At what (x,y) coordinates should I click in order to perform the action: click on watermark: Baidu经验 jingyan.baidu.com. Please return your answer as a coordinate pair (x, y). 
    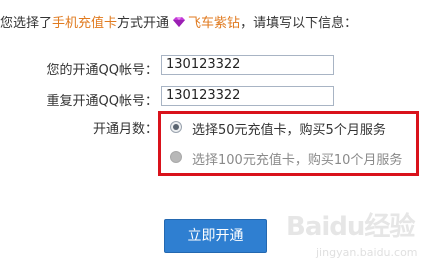
    Looking at the image, I should click on (357, 235).